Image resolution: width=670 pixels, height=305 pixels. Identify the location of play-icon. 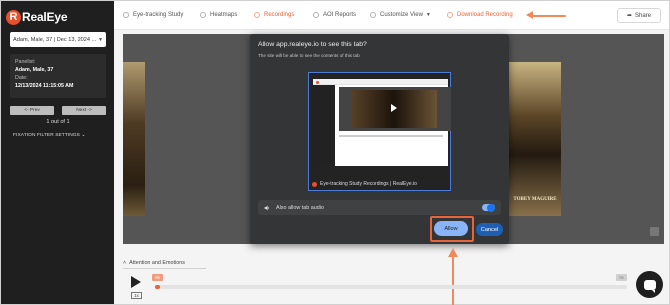
(394, 108).